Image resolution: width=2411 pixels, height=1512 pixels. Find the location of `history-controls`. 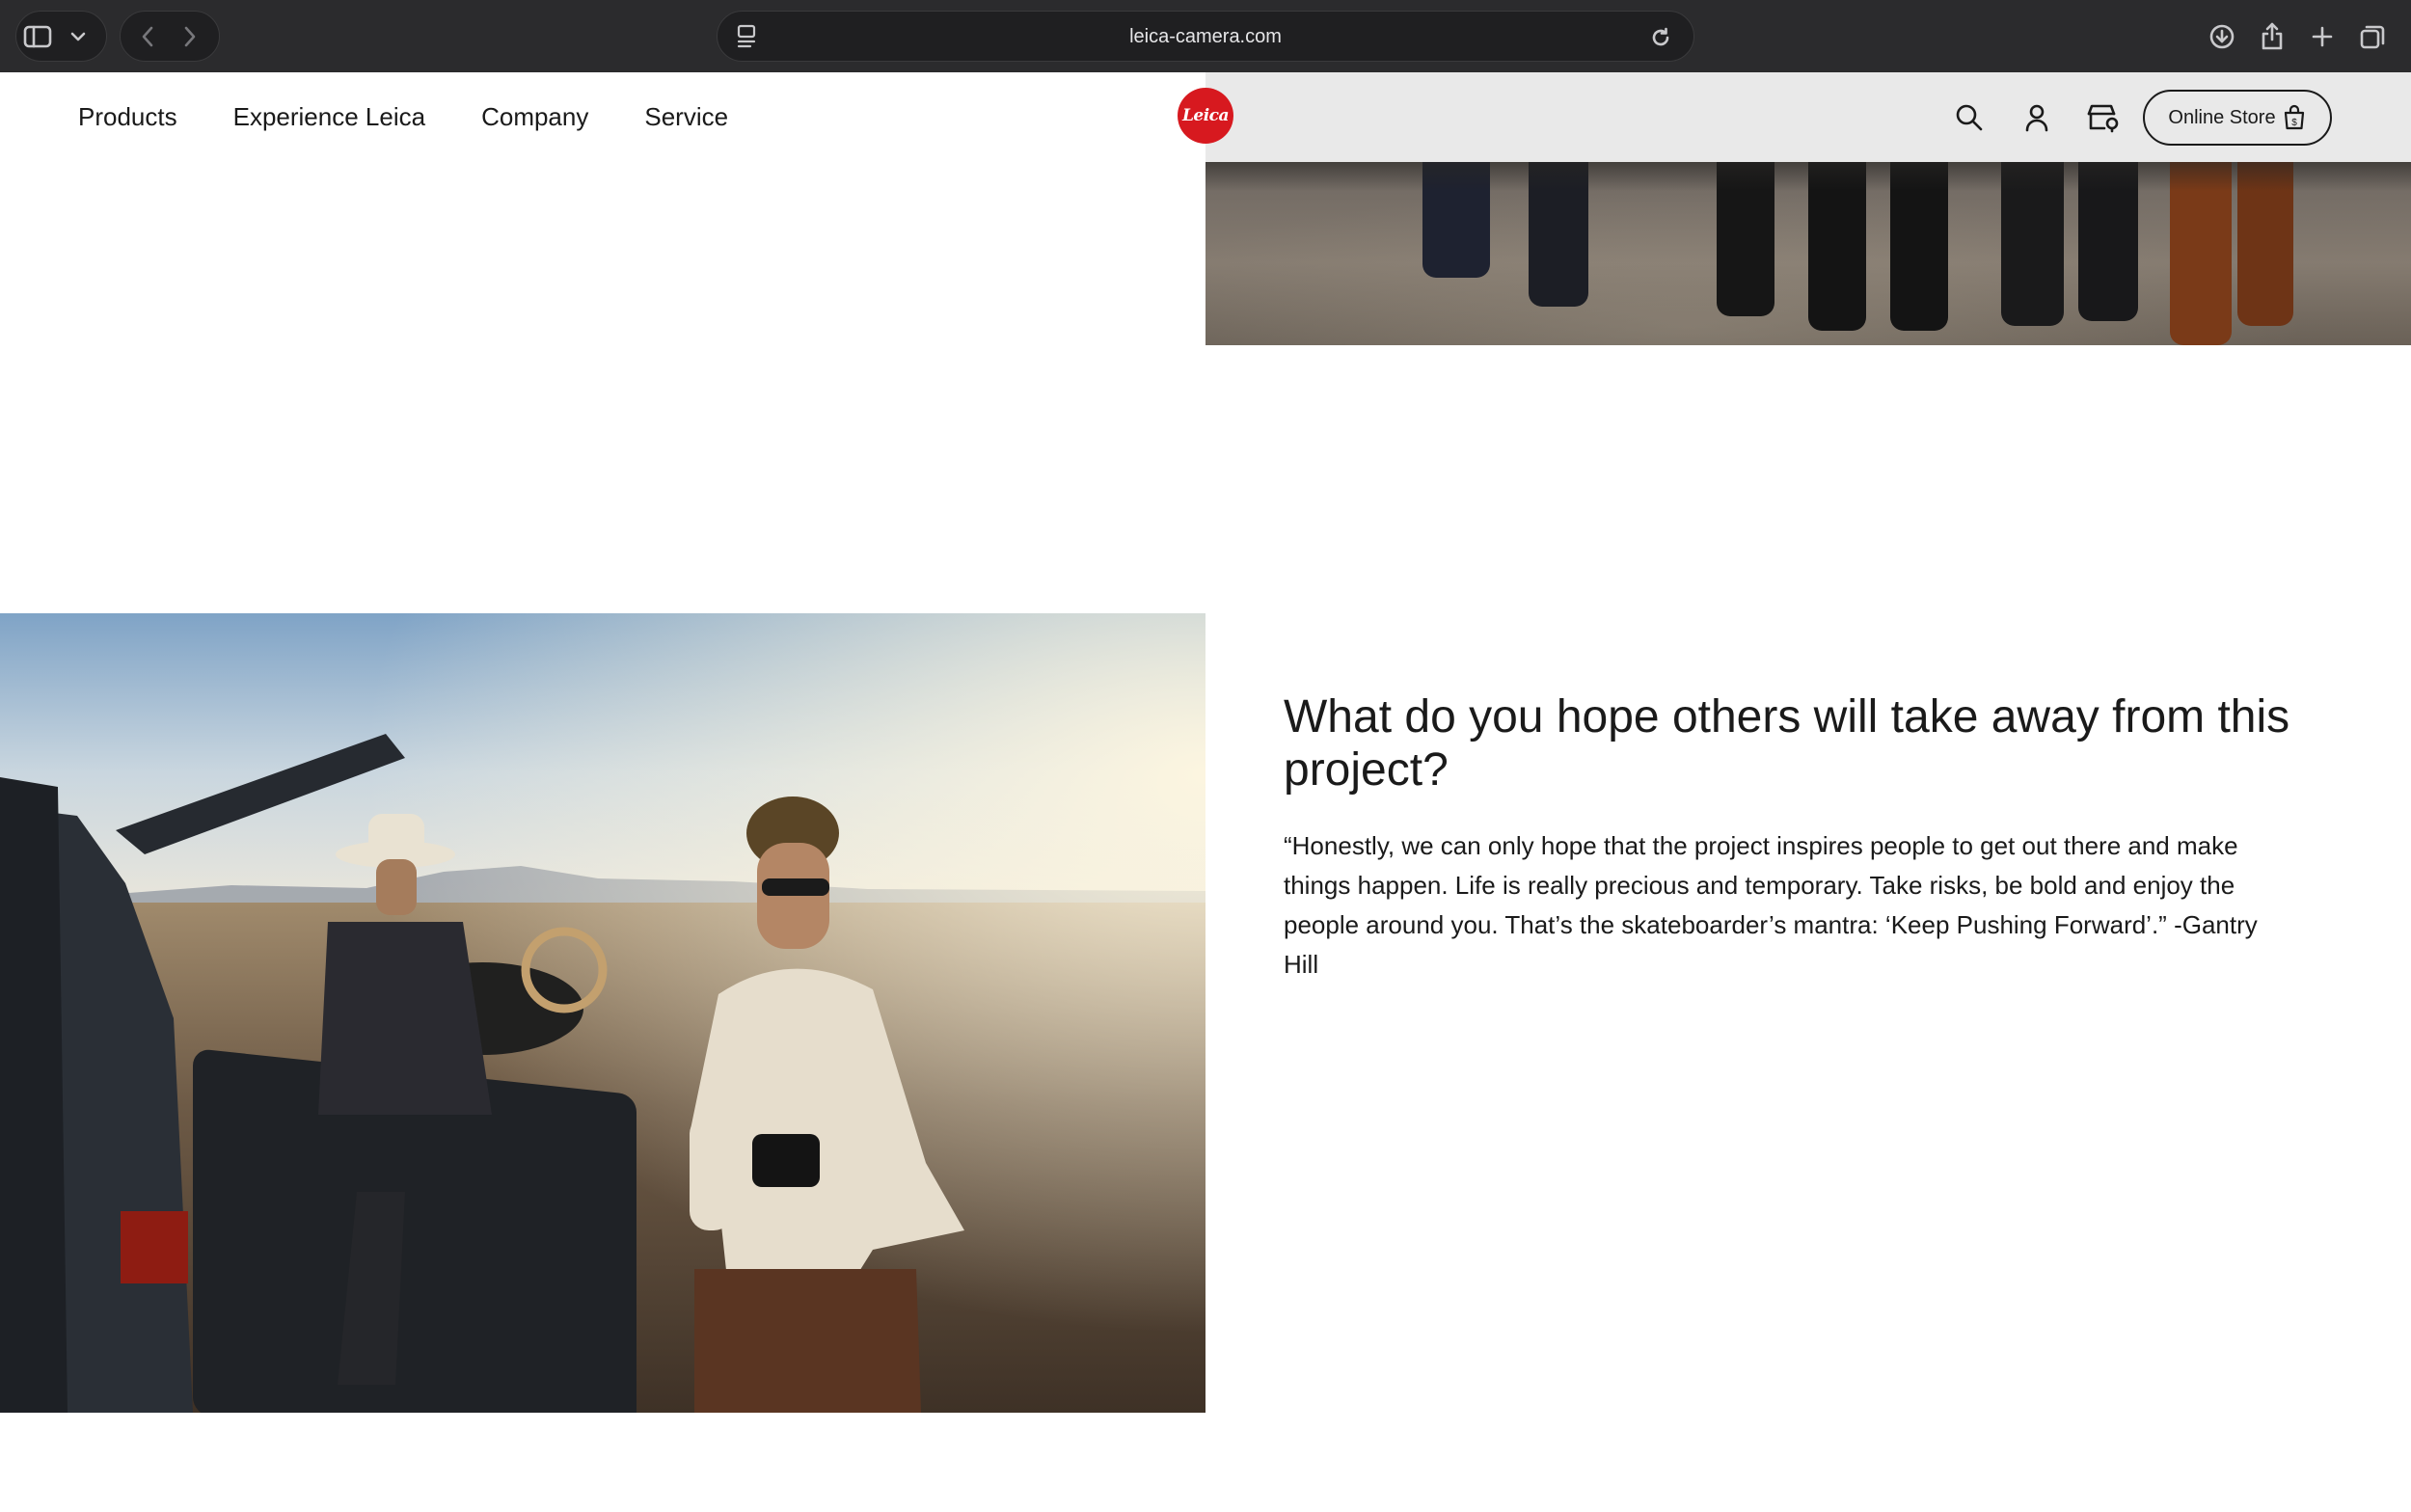

history-controls is located at coordinates (170, 36).